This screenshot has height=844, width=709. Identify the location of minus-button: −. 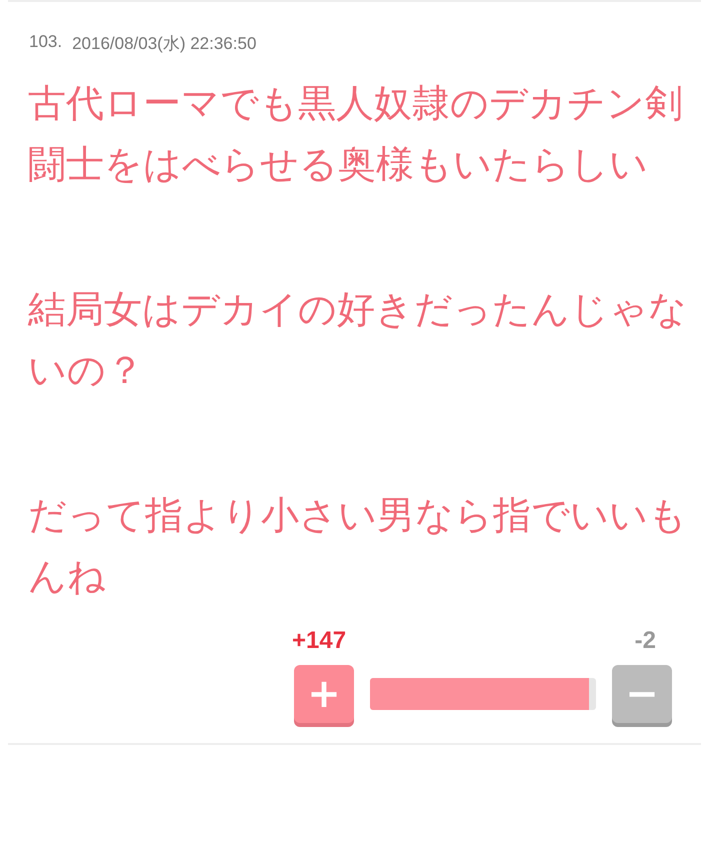
(642, 694).